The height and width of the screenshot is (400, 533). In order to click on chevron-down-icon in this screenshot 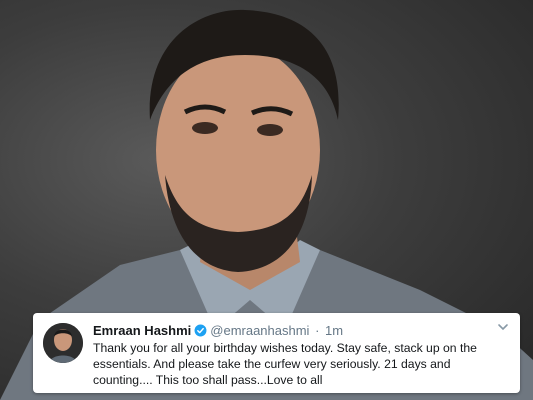, I will do `click(503, 328)`.